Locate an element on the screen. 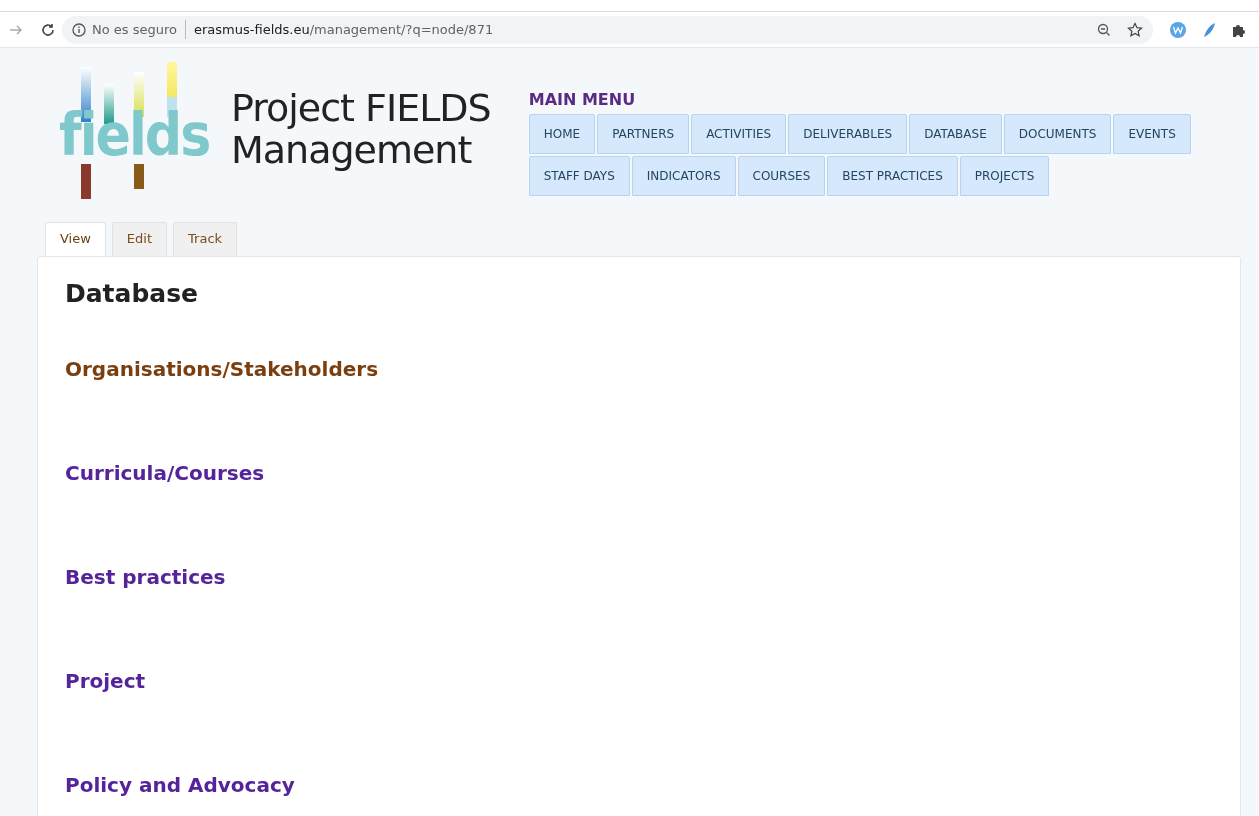 This screenshot has height=816, width=1259. section-link: Organisations/Stakeholders is located at coordinates (222, 369).